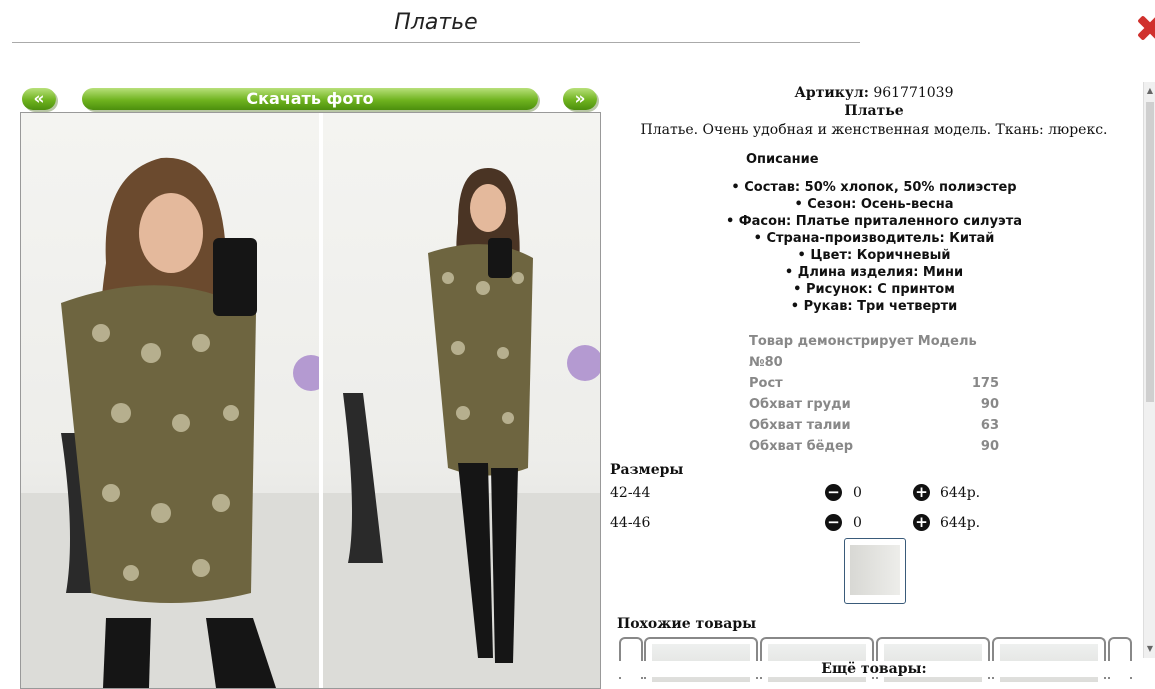 Image resolution: width=1155 pixels, height=689 pixels. What do you see at coordinates (1150, 91) in the screenshot?
I see `scroll-up-icon: ▲` at bounding box center [1150, 91].